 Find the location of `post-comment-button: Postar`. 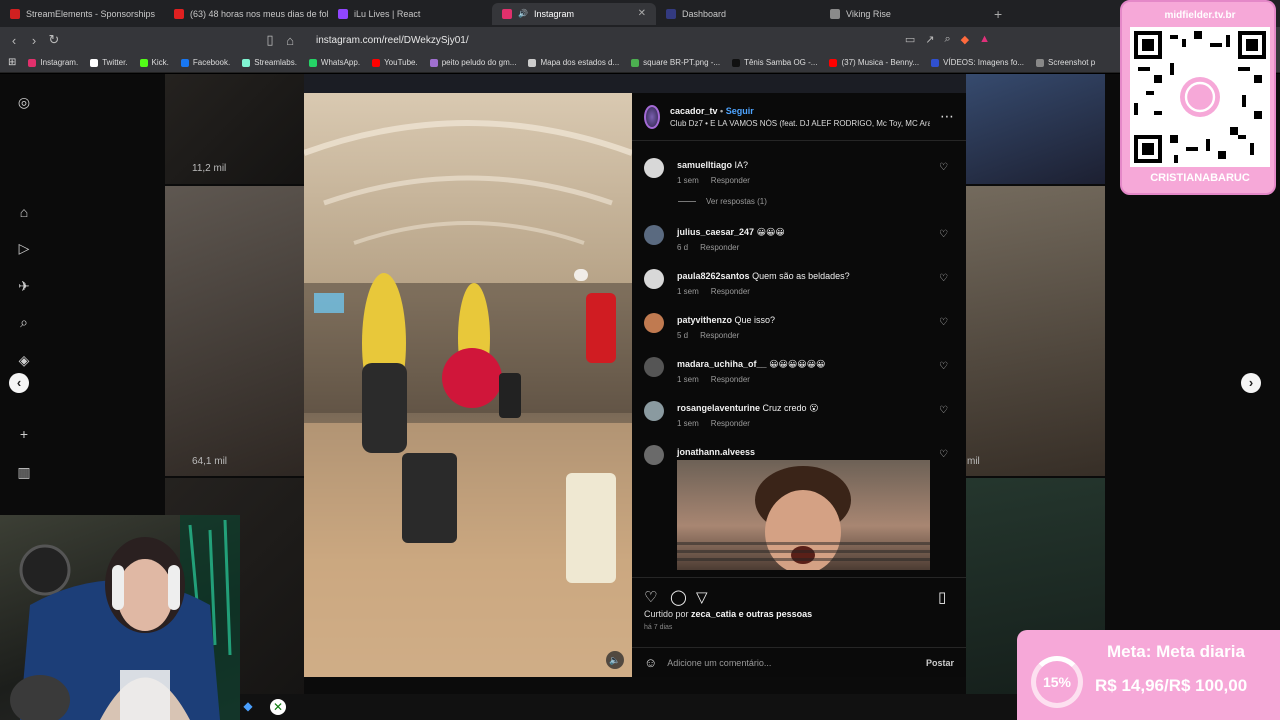

post-comment-button: Postar is located at coordinates (940, 663).